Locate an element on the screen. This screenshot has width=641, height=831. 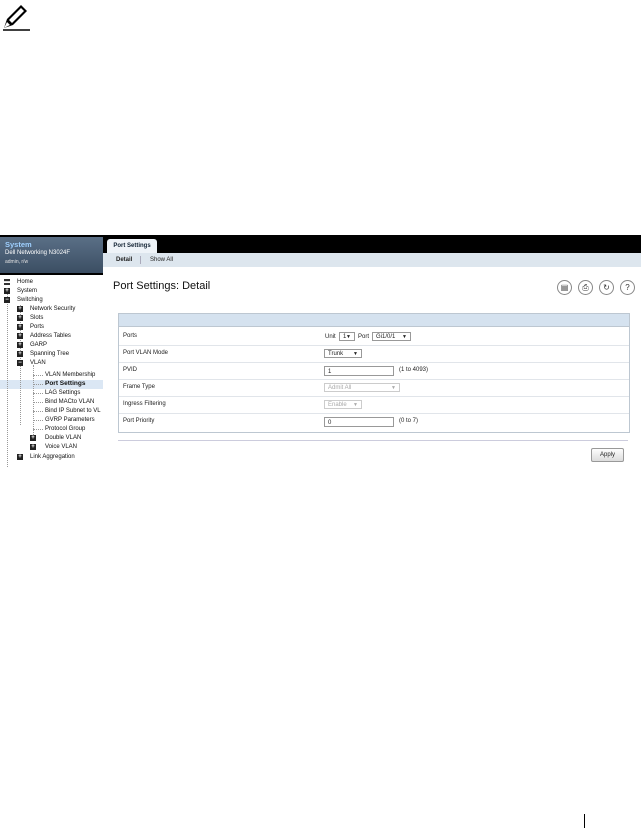
subtab-show-all: Show All is located at coordinates (161, 260).